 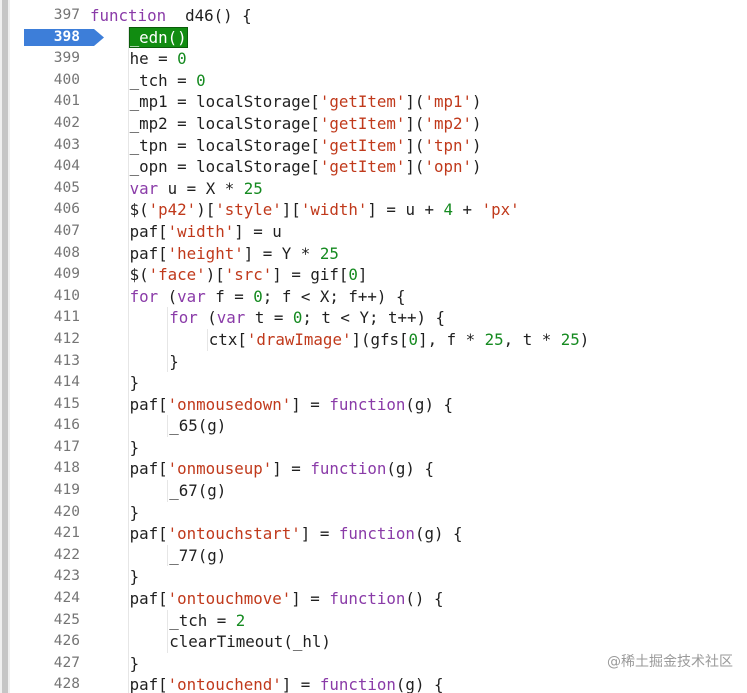 I want to click on line-number: 411, so click(x=46, y=318).